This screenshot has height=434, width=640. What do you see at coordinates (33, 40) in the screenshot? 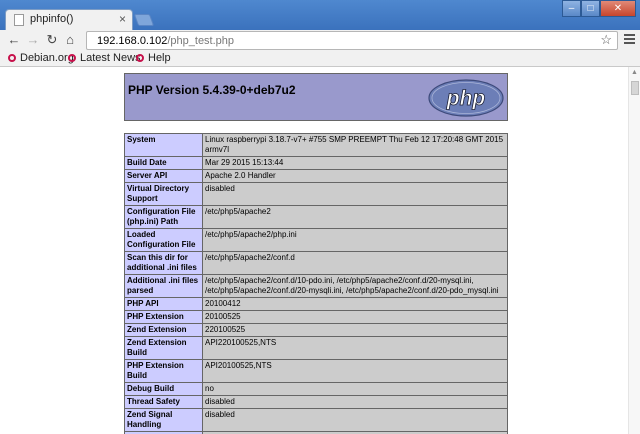
I see `forward-arrow-icon: →` at bounding box center [33, 40].